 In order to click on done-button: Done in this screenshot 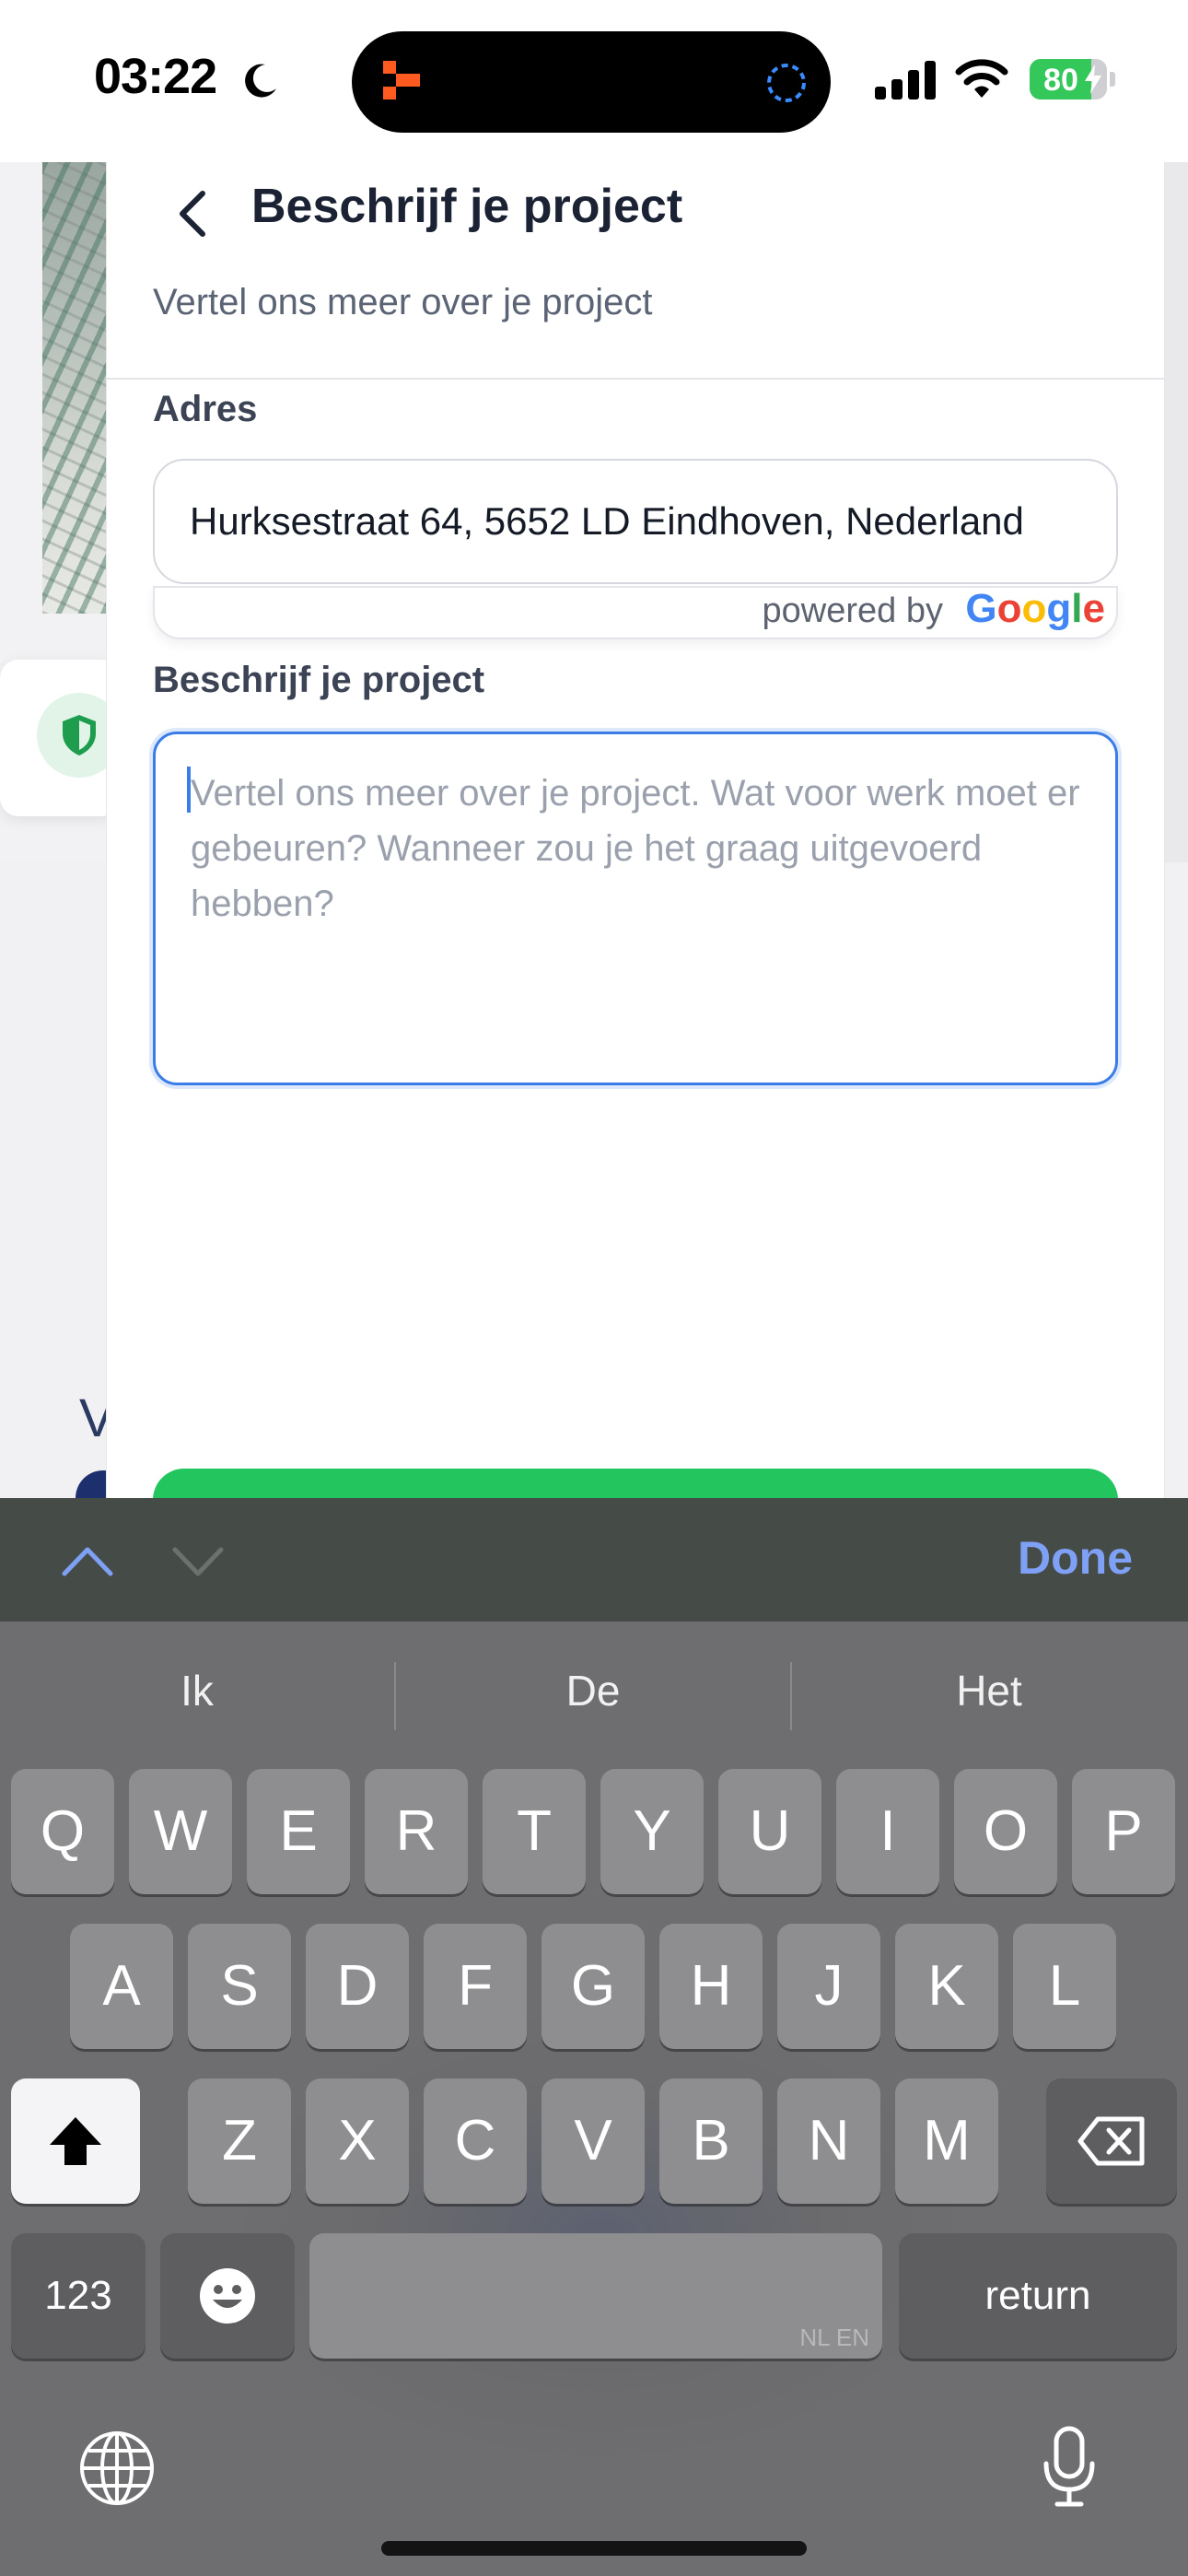, I will do `click(1075, 1558)`.